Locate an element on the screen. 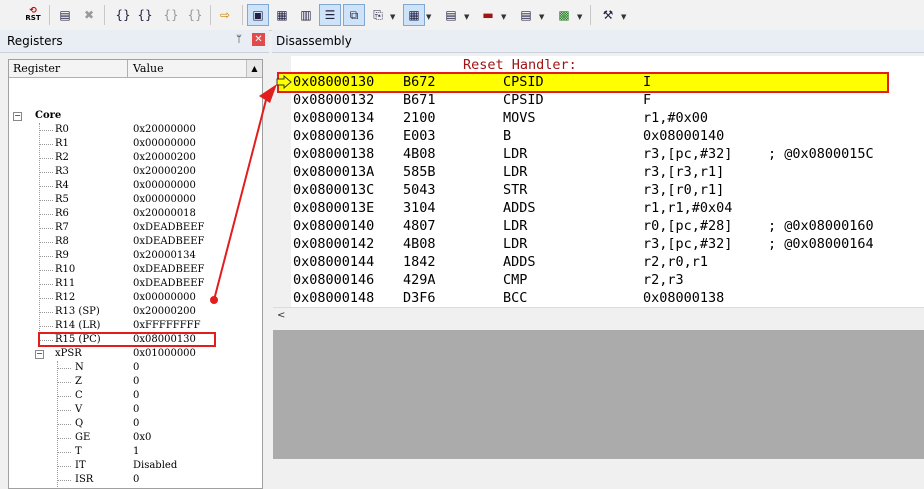 Image resolution: width=924 pixels, height=489 pixels. toolbox-icon: ⚒ is located at coordinates (608, 15).